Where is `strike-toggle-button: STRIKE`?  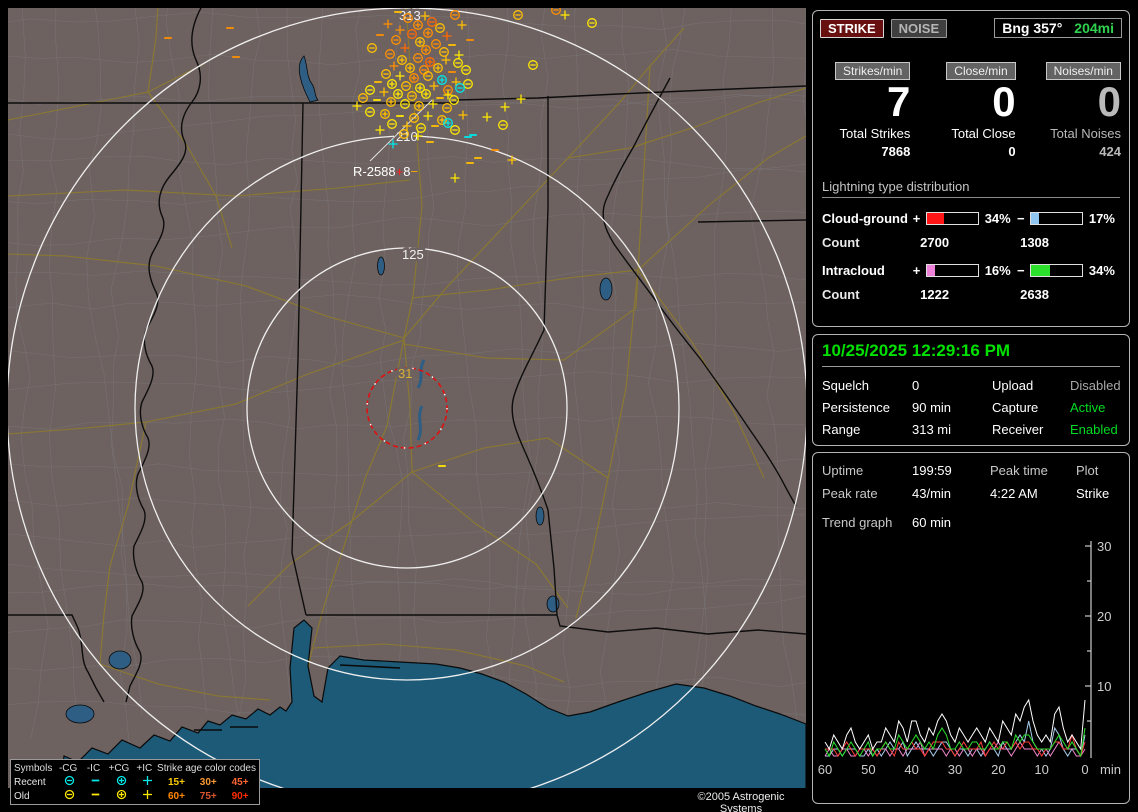 strike-toggle-button: STRIKE is located at coordinates (852, 28).